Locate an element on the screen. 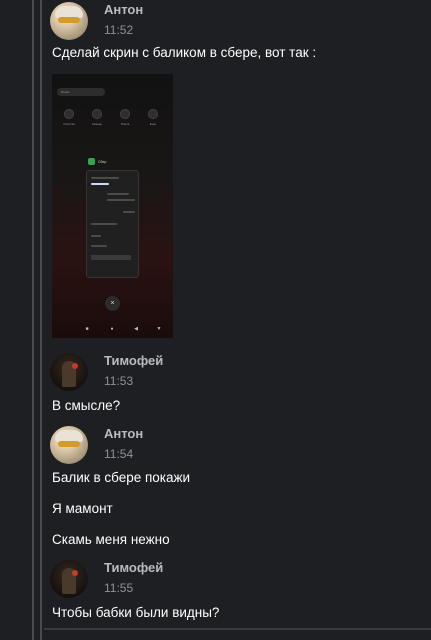 The width and height of the screenshot is (431, 640). message-header: Тимофей 11:53 is located at coordinates (106, 372).